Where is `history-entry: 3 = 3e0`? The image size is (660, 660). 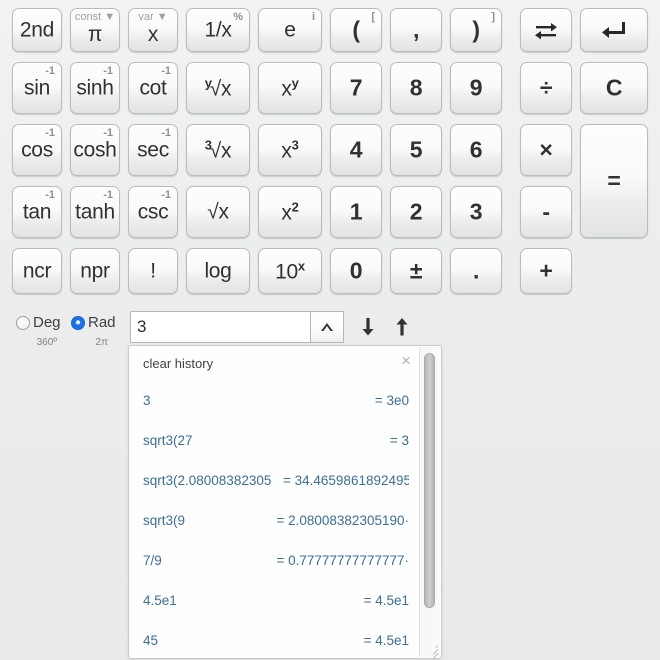 history-entry: 3 = 3e0 is located at coordinates (274, 400).